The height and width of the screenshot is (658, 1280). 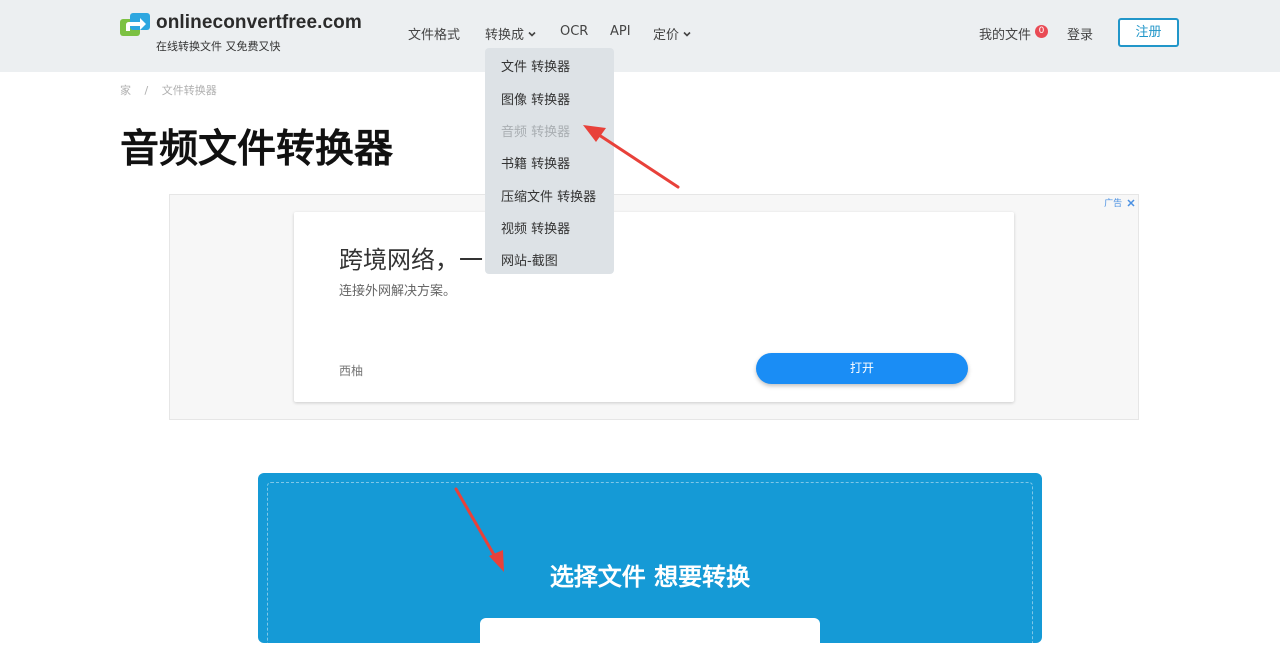 What do you see at coordinates (398, 291) in the screenshot?
I see `ad-subline: 连接外网解决方案。` at bounding box center [398, 291].